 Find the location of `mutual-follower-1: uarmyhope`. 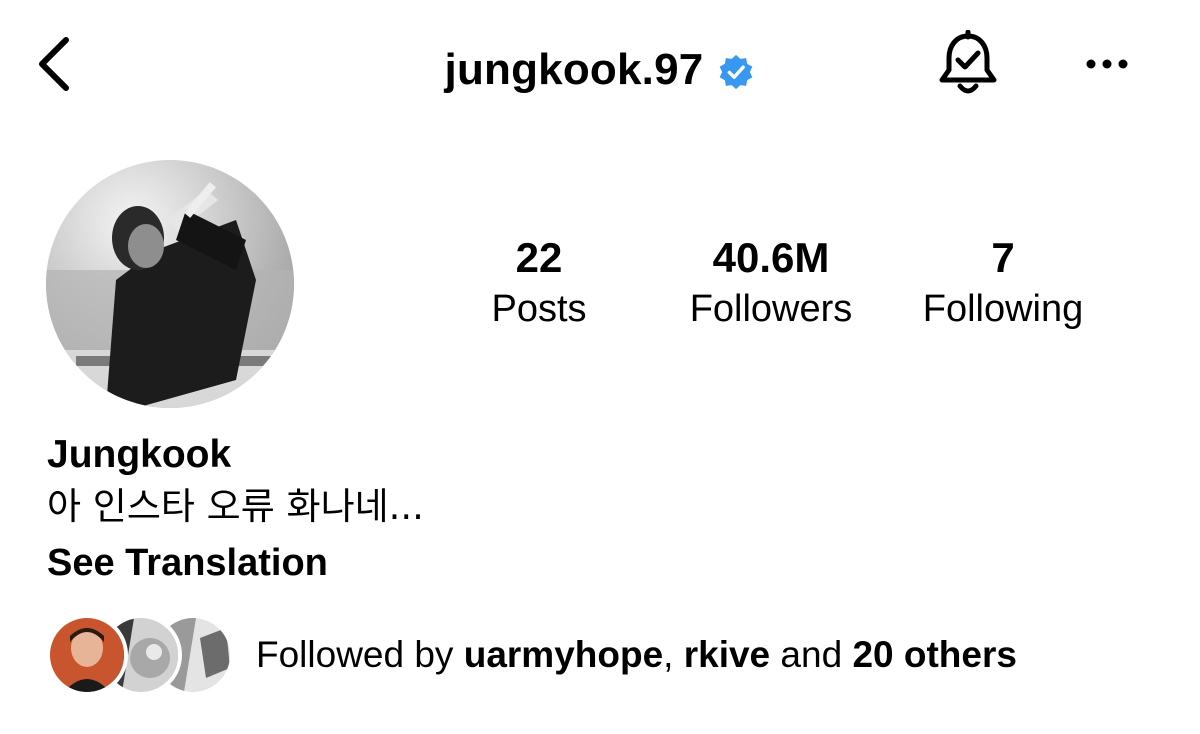

mutual-follower-1: uarmyhope is located at coordinates (563, 654).